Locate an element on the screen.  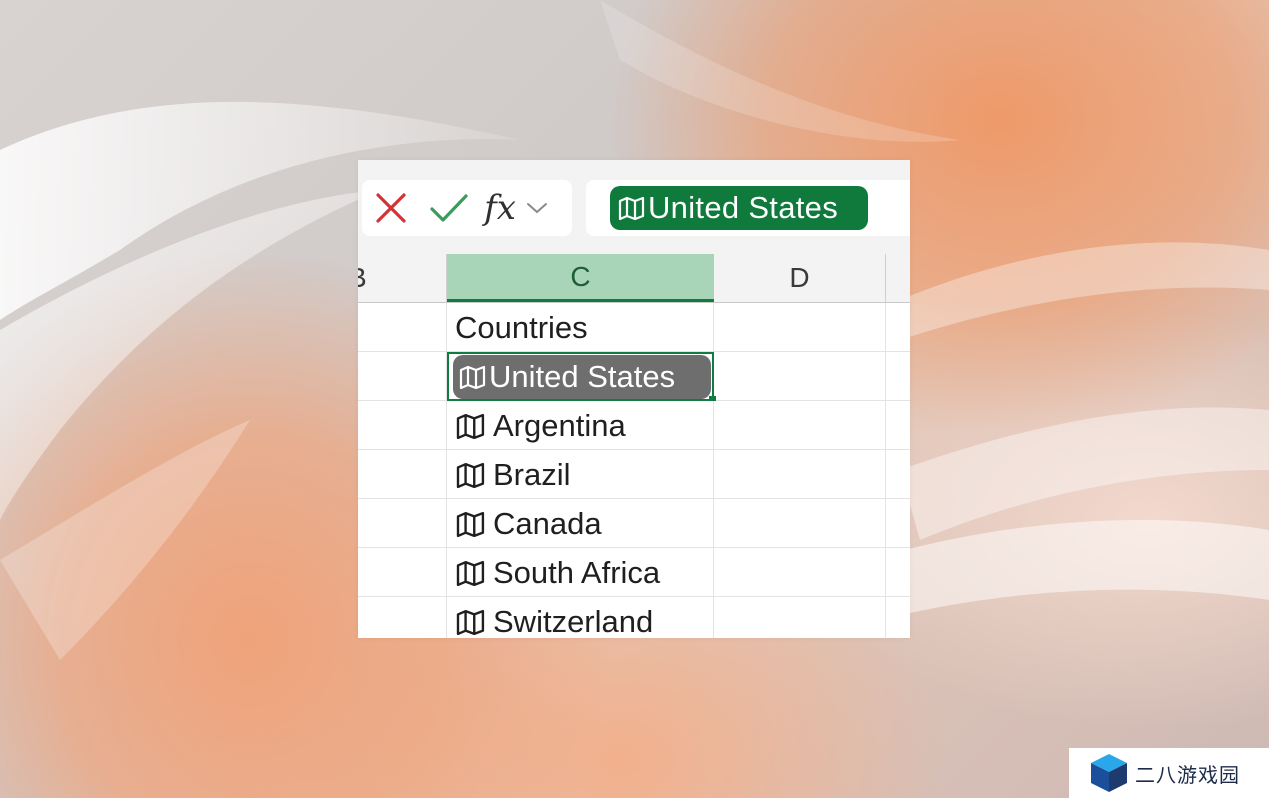
formula-value-chip: United States is located at coordinates (739, 208).